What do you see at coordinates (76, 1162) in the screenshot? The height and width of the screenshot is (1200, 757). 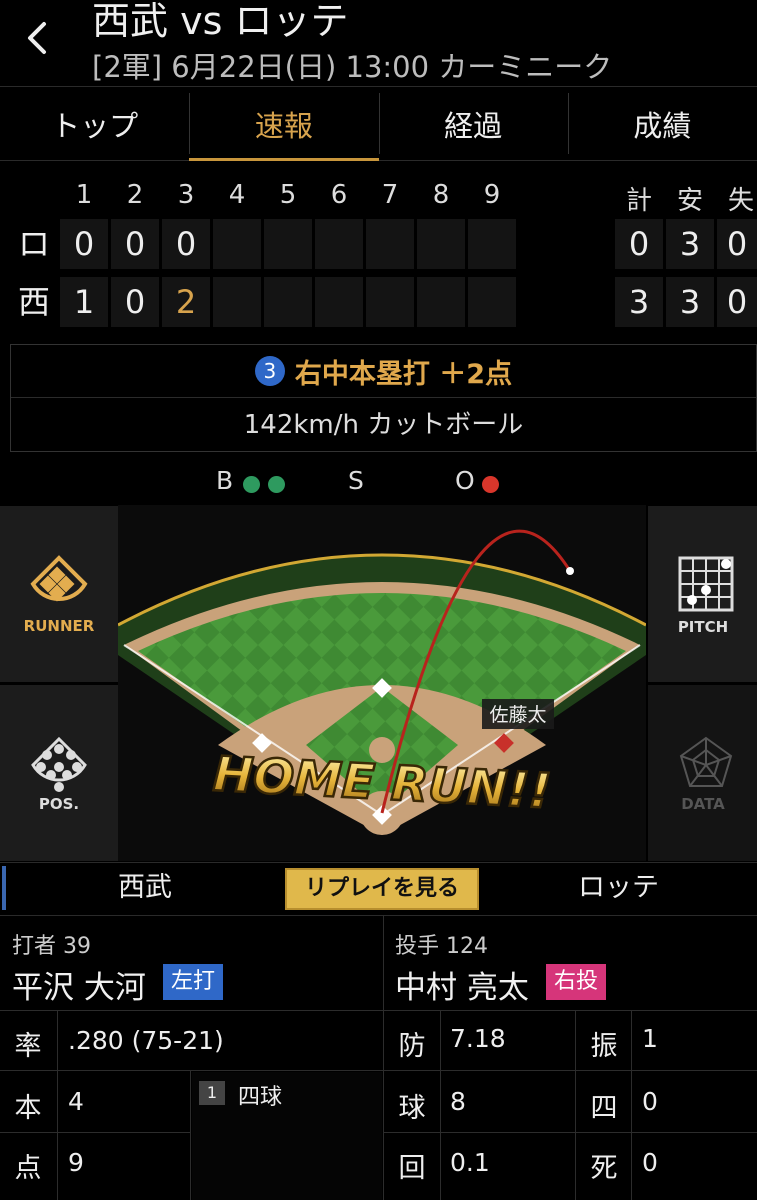 I see `stat-value-rbi: 9` at bounding box center [76, 1162].